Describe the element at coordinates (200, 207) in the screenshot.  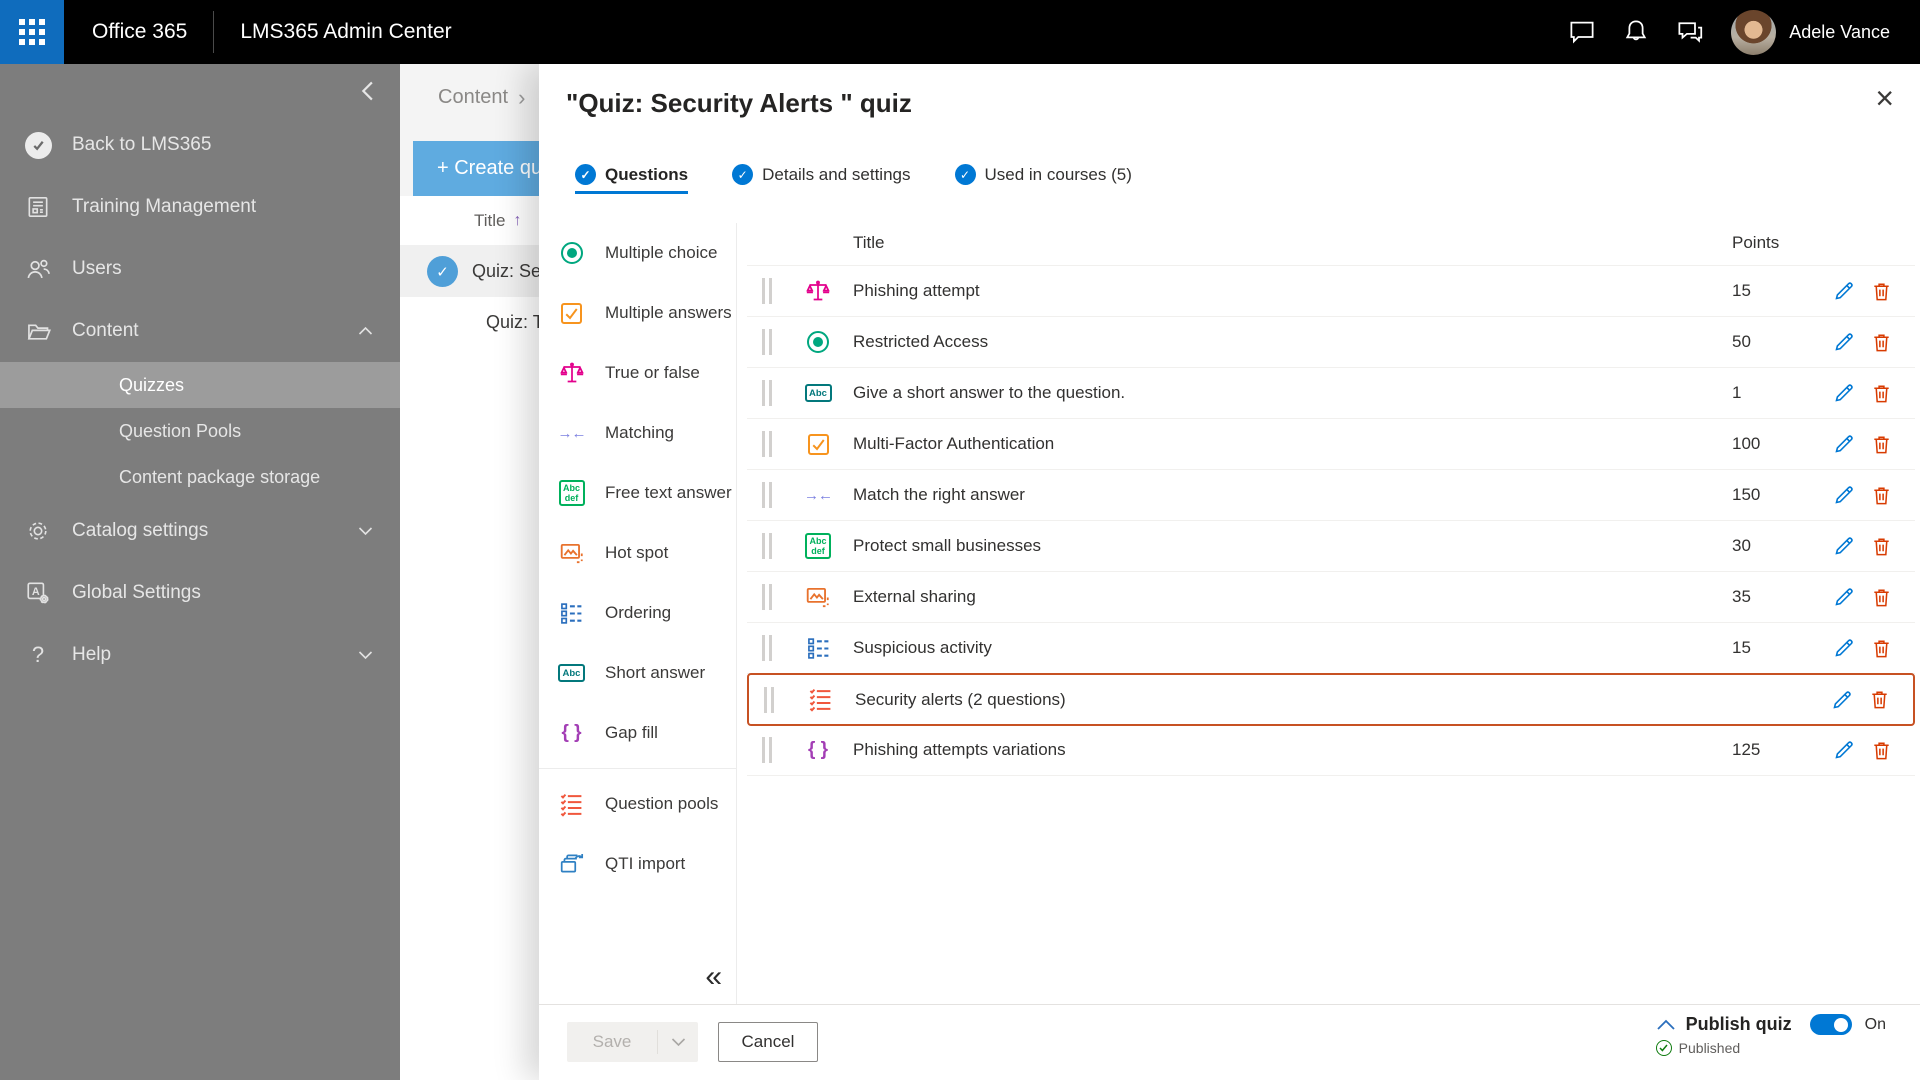
I see `sidebar-item-training-management: Training Management` at that location.